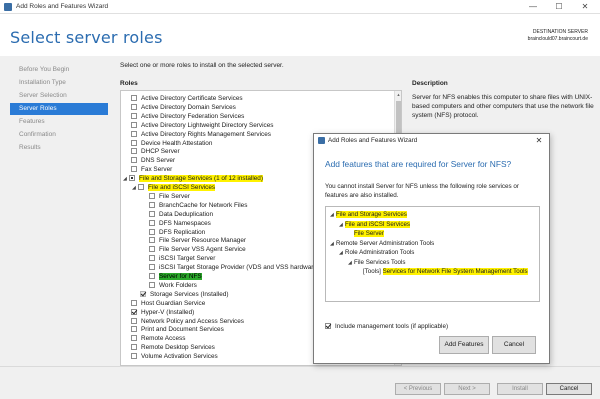  Describe the element at coordinates (59, 96) in the screenshot. I see `nav-item-server-selection: Server Selection` at that location.